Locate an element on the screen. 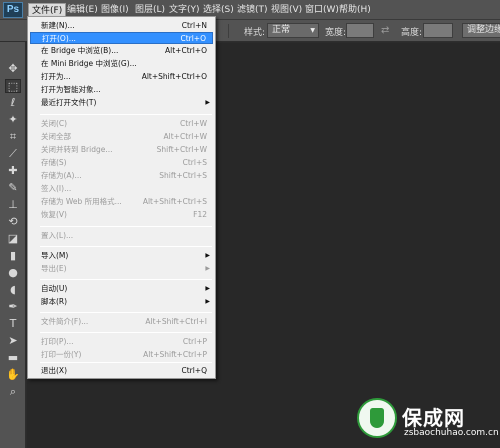 This screenshot has height=448, width=500. eraser-tool-icon: ◪ is located at coordinates (13, 239).